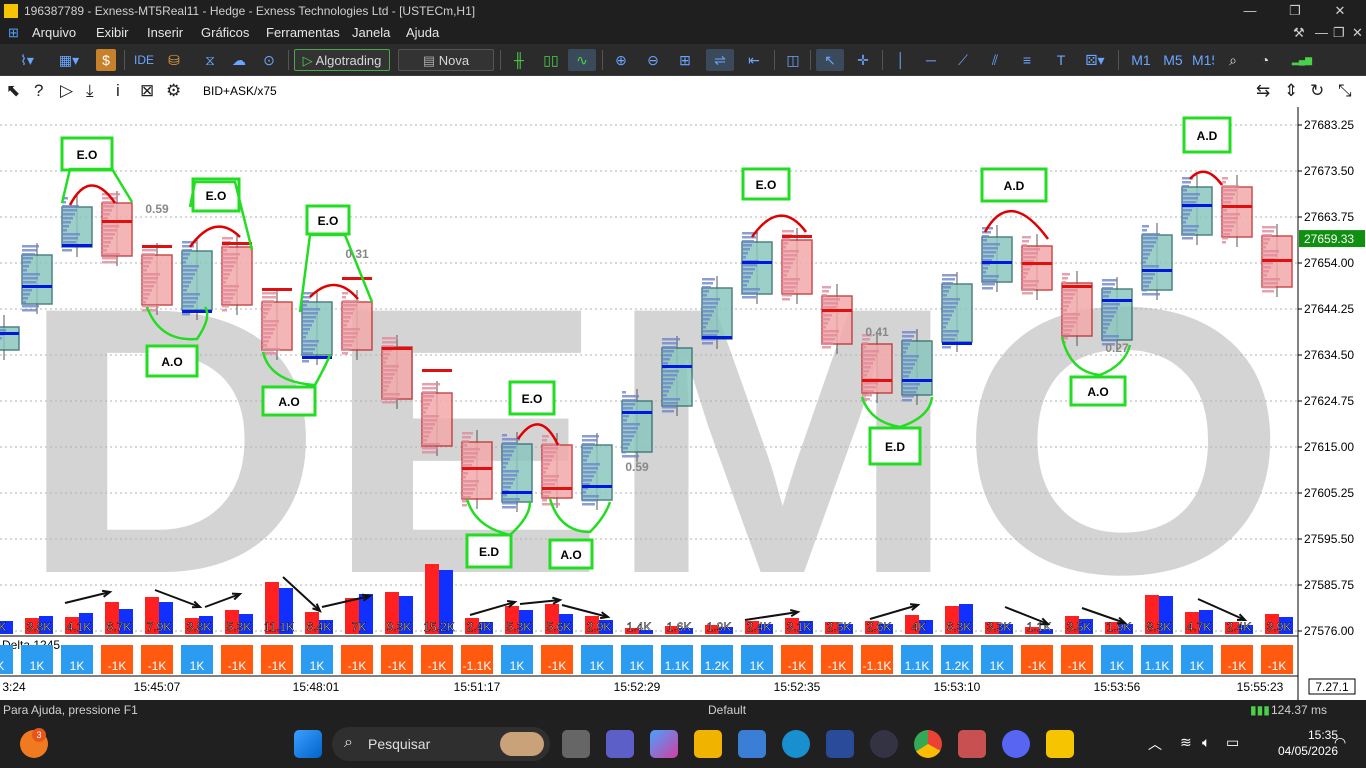 The width and height of the screenshot is (1366, 768). Describe the element at coordinates (1291, 91) in the screenshot. I see `vertical-expand-icon: ⇕` at that location.